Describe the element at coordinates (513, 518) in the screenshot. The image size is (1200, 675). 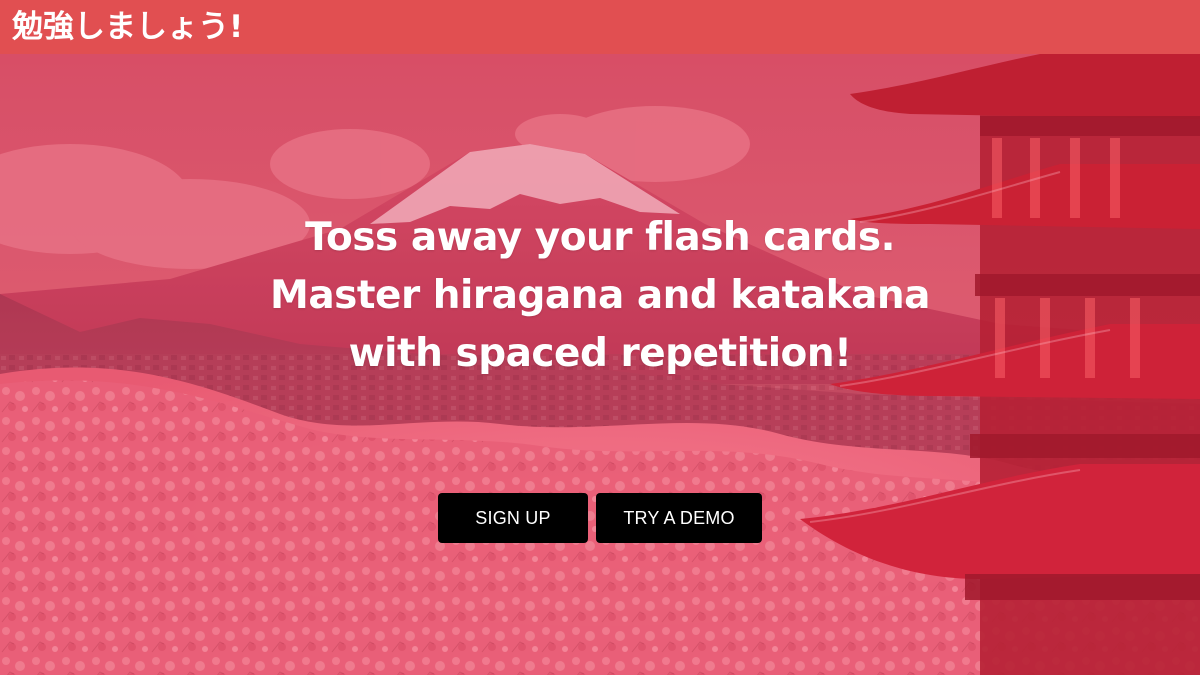
I see `sign-up-button: SIGN UP` at that location.